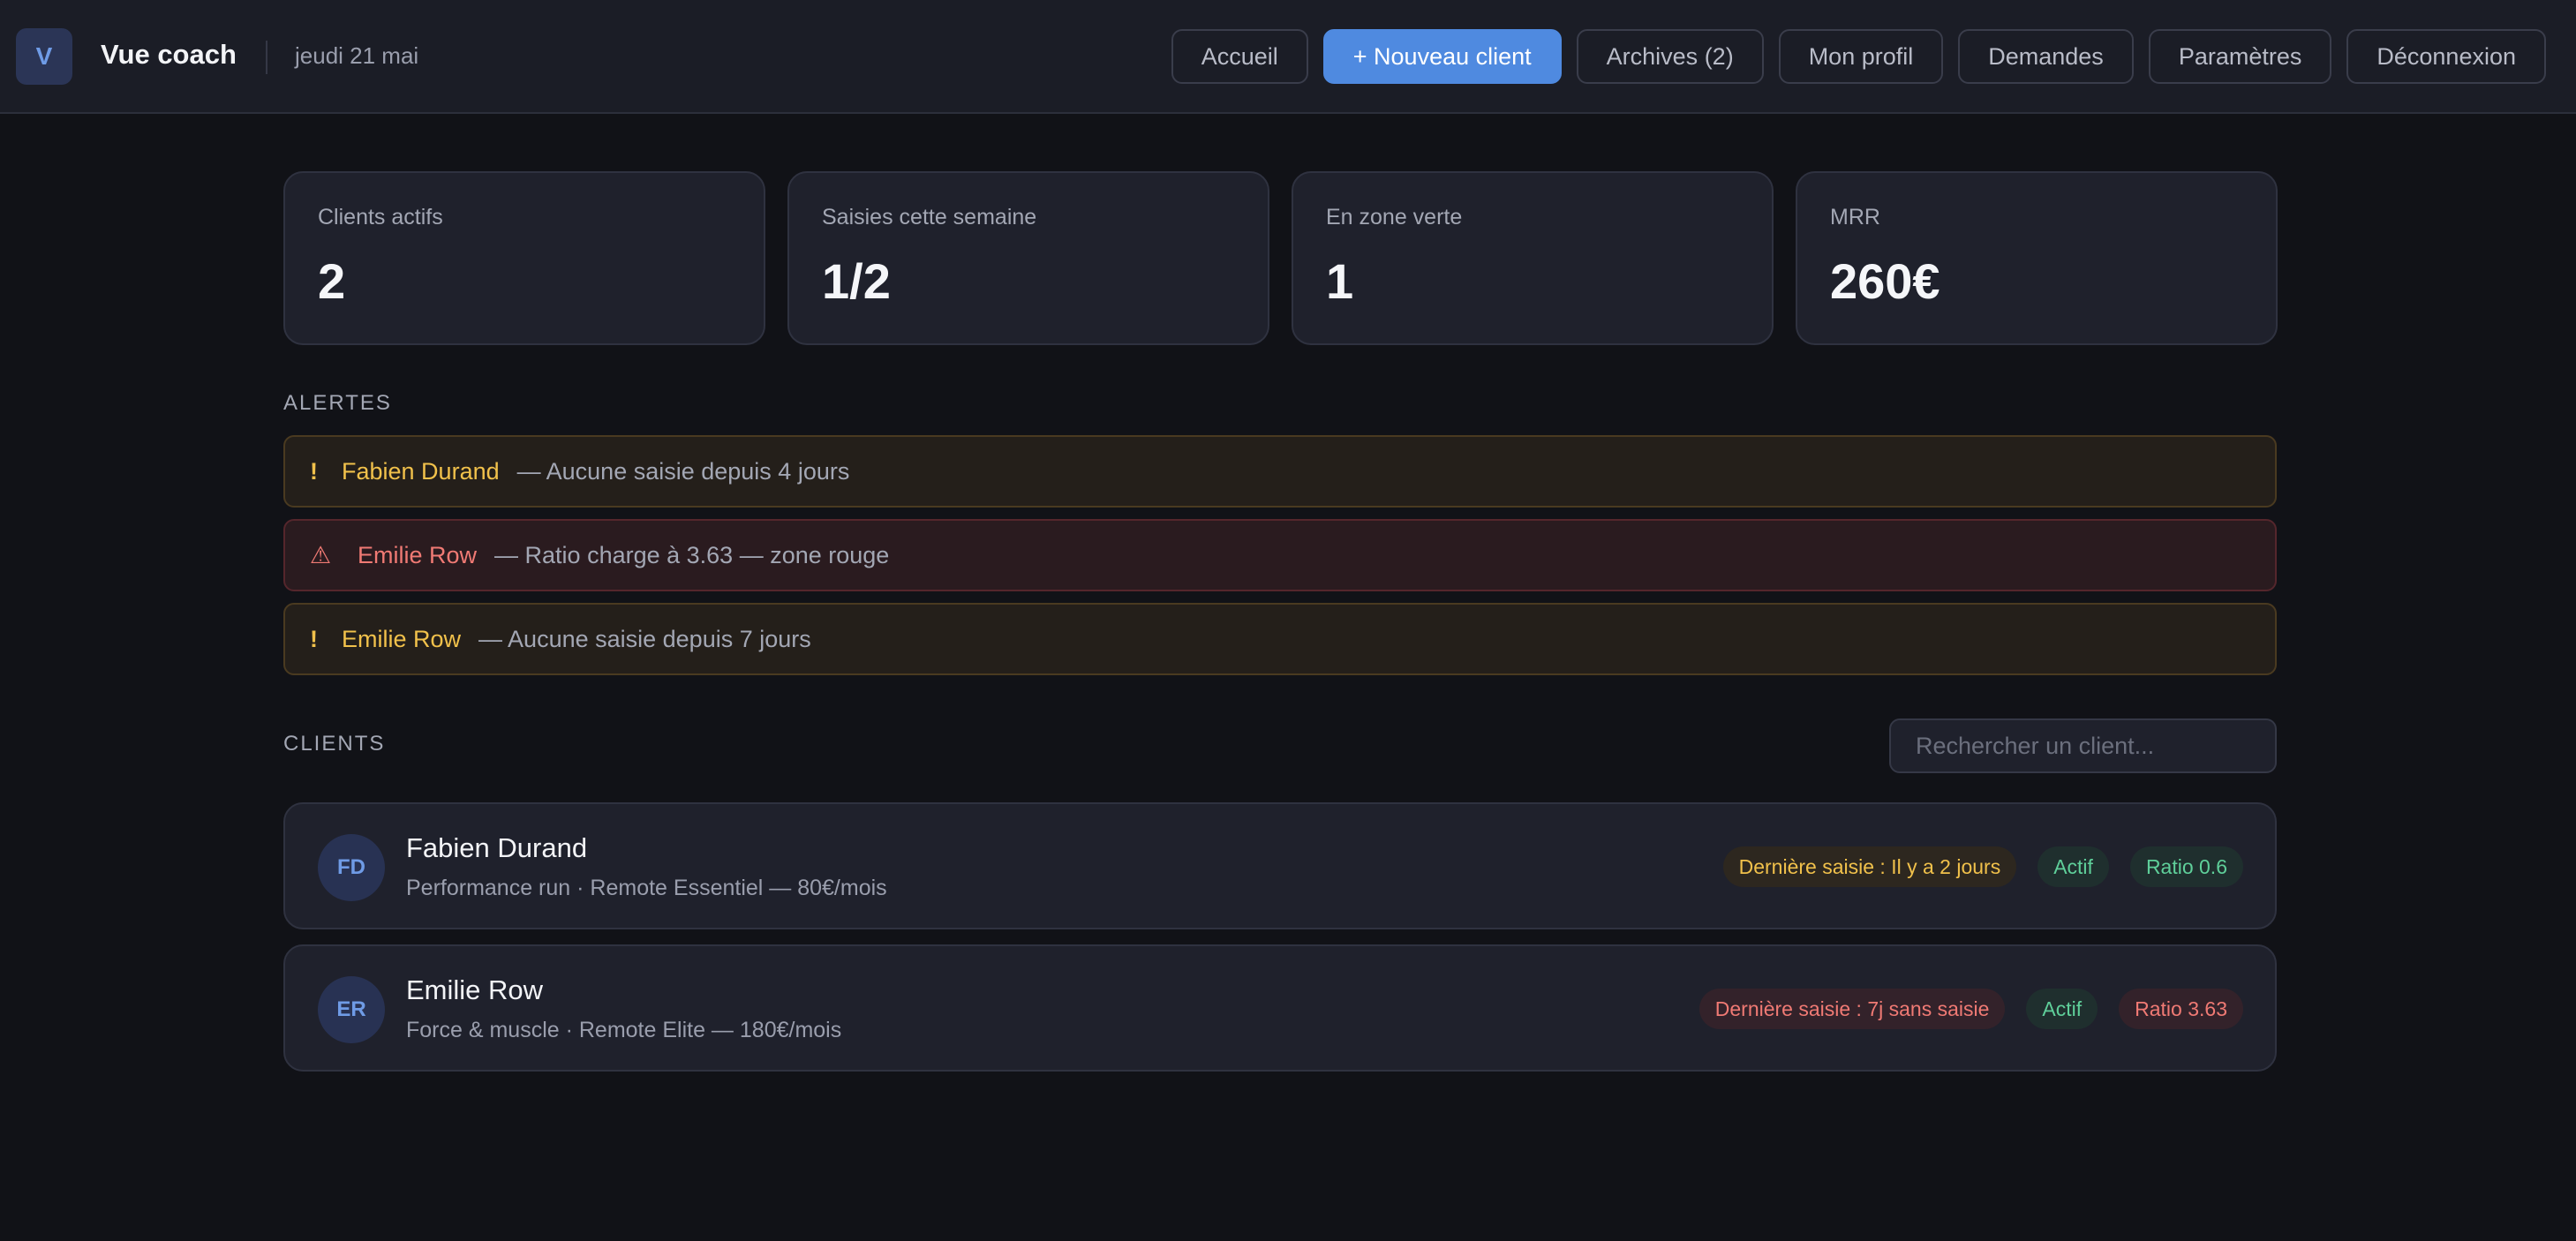 Image resolution: width=2576 pixels, height=1241 pixels. Describe the element at coordinates (645, 638) in the screenshot. I see `alert-message: — Aucune saisie depuis 7 jours` at that location.